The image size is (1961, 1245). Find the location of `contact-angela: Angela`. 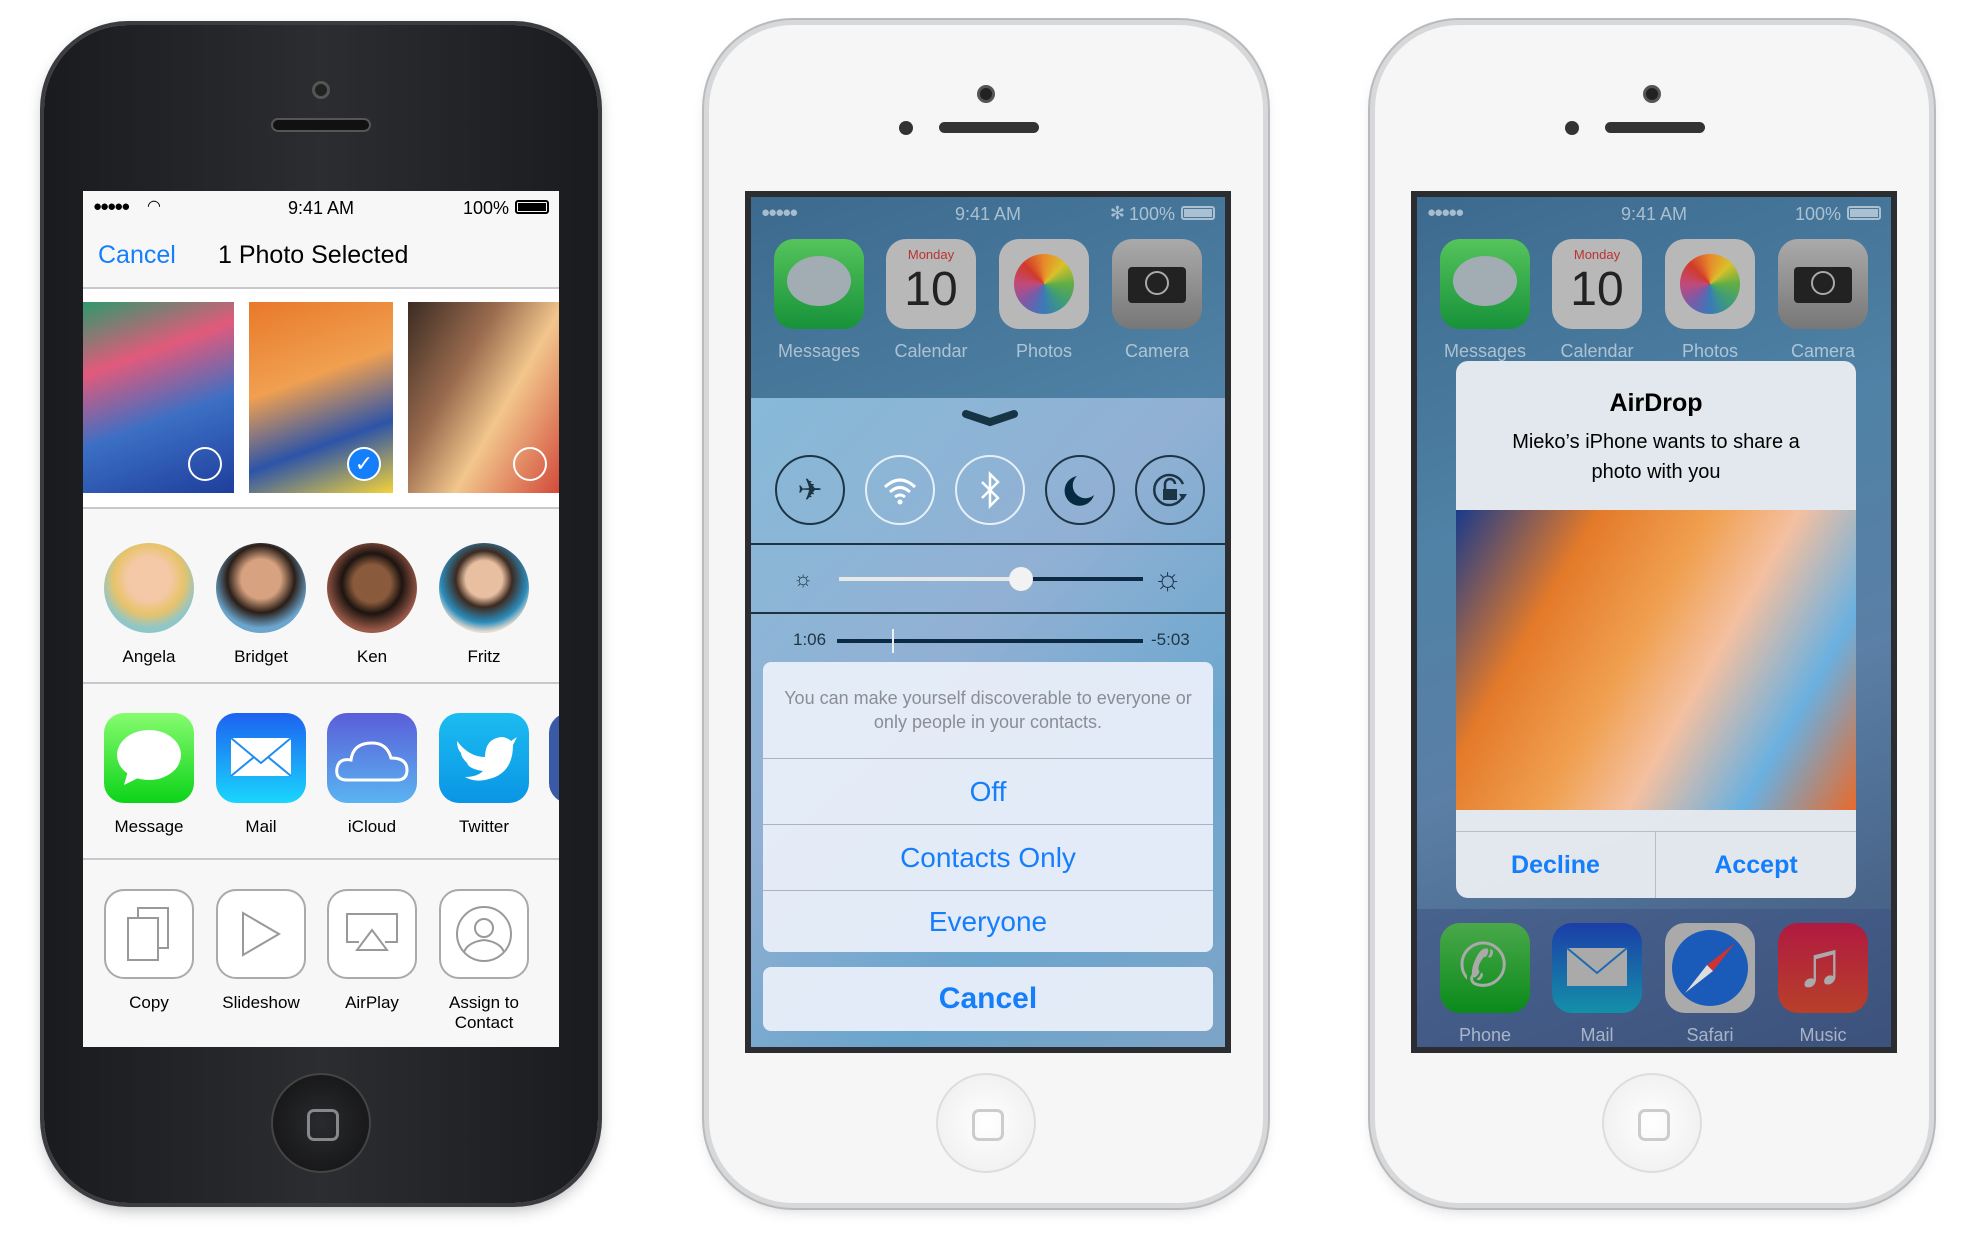

contact-angela: Angela is located at coordinates (149, 605).